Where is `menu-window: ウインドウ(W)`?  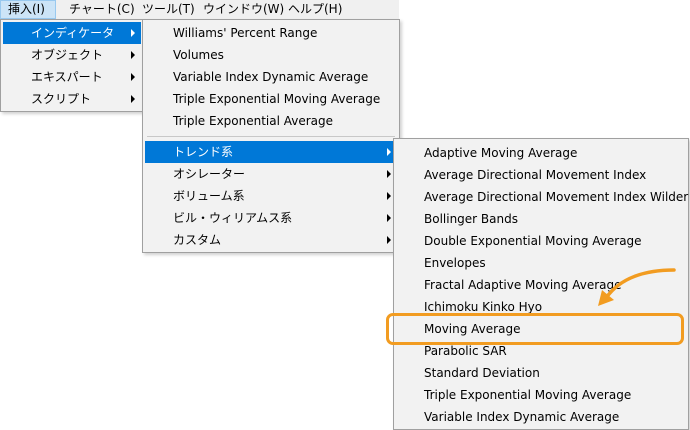 menu-window: ウインドウ(W) is located at coordinates (243, 9).